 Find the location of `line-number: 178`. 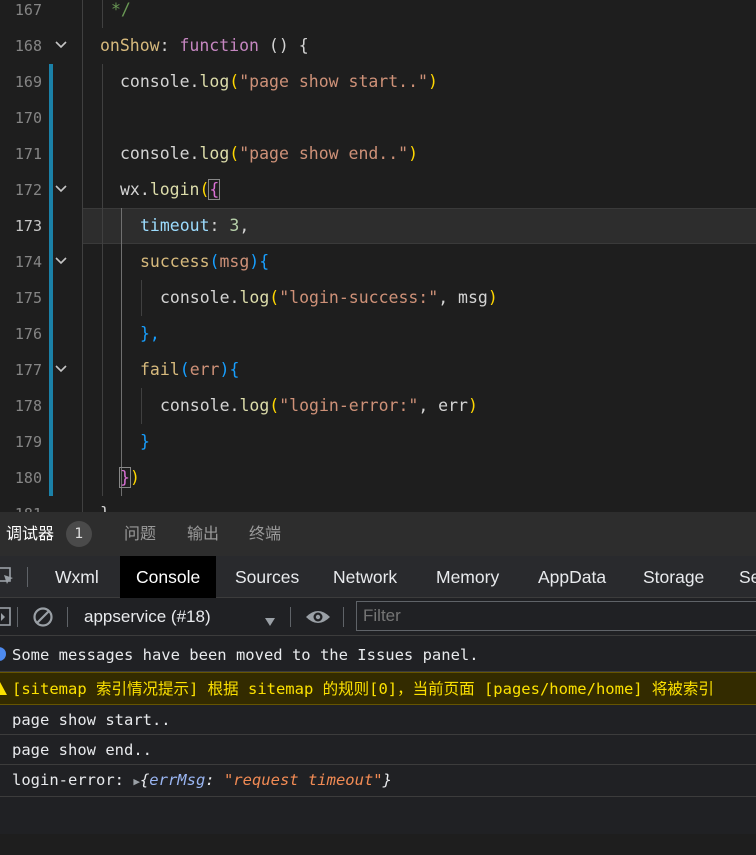

line-number: 178 is located at coordinates (28, 406).